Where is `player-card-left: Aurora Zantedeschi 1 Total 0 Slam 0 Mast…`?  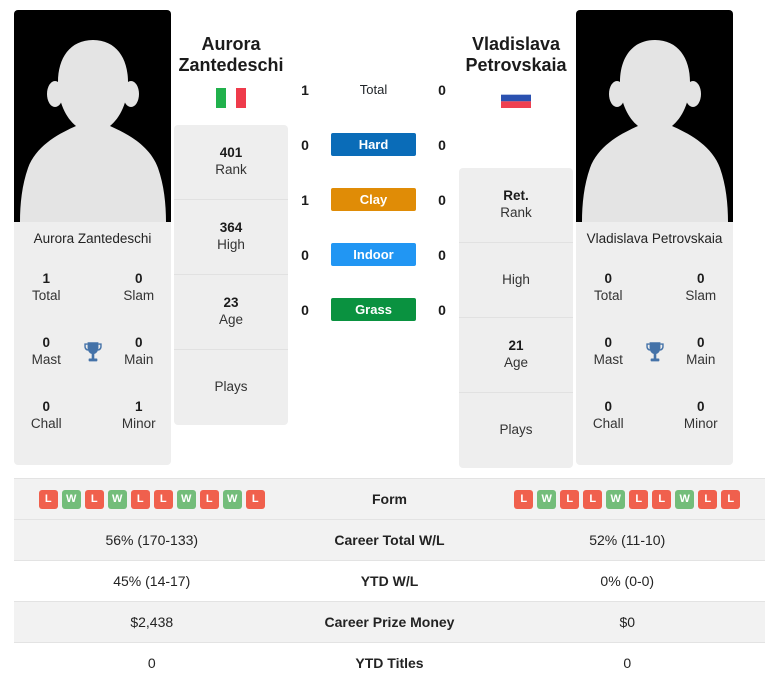
player-card-left: Aurora Zantedeschi 1 Total 0 Slam 0 Mast… is located at coordinates (92, 237).